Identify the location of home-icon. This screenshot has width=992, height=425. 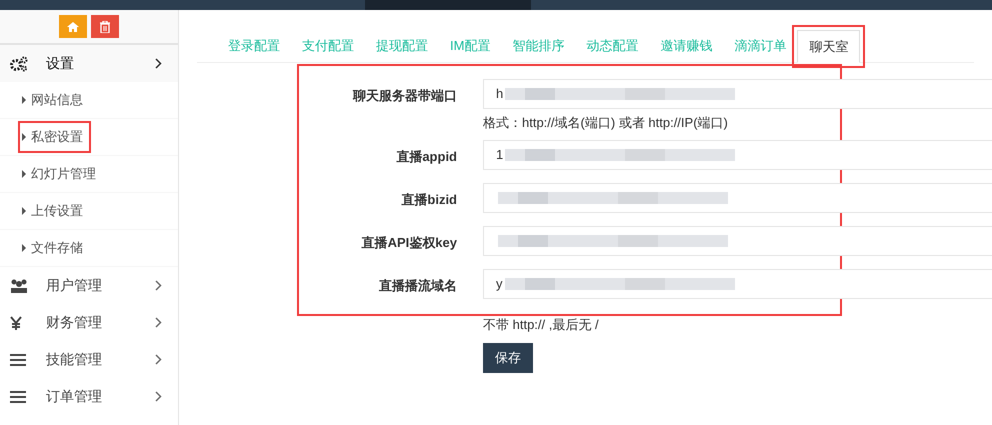
(73, 27).